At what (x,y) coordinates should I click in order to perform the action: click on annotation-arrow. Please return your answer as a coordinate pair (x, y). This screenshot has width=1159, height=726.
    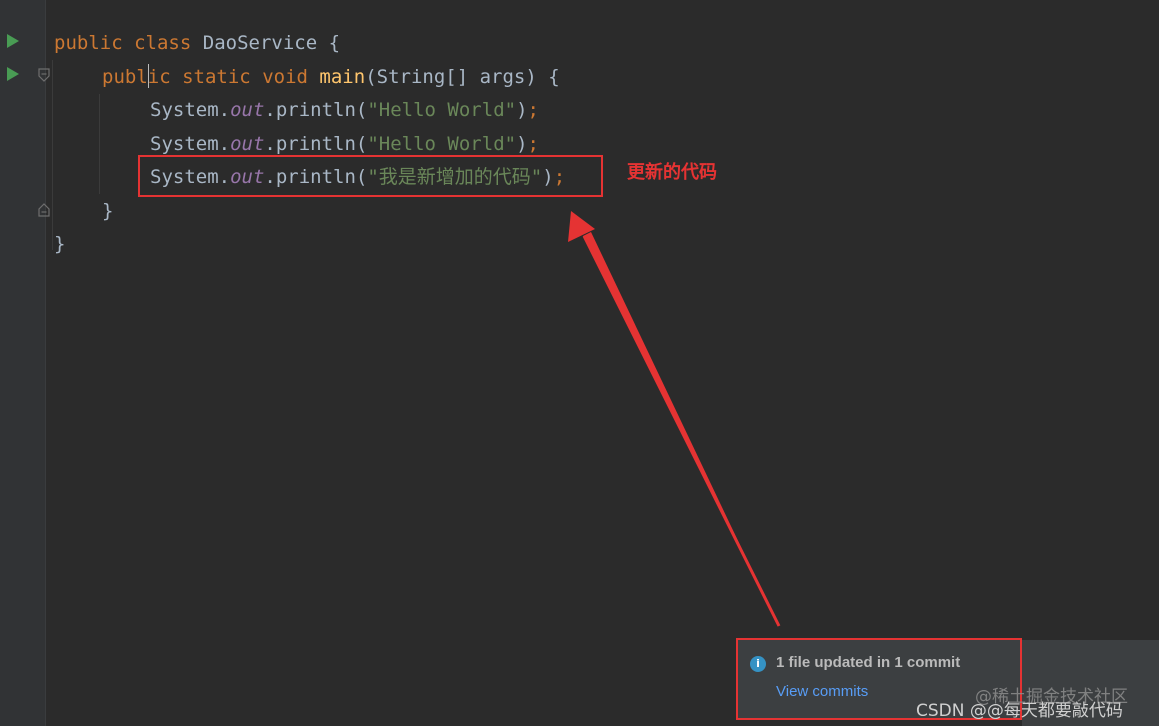
    Looking at the image, I should click on (674, 419).